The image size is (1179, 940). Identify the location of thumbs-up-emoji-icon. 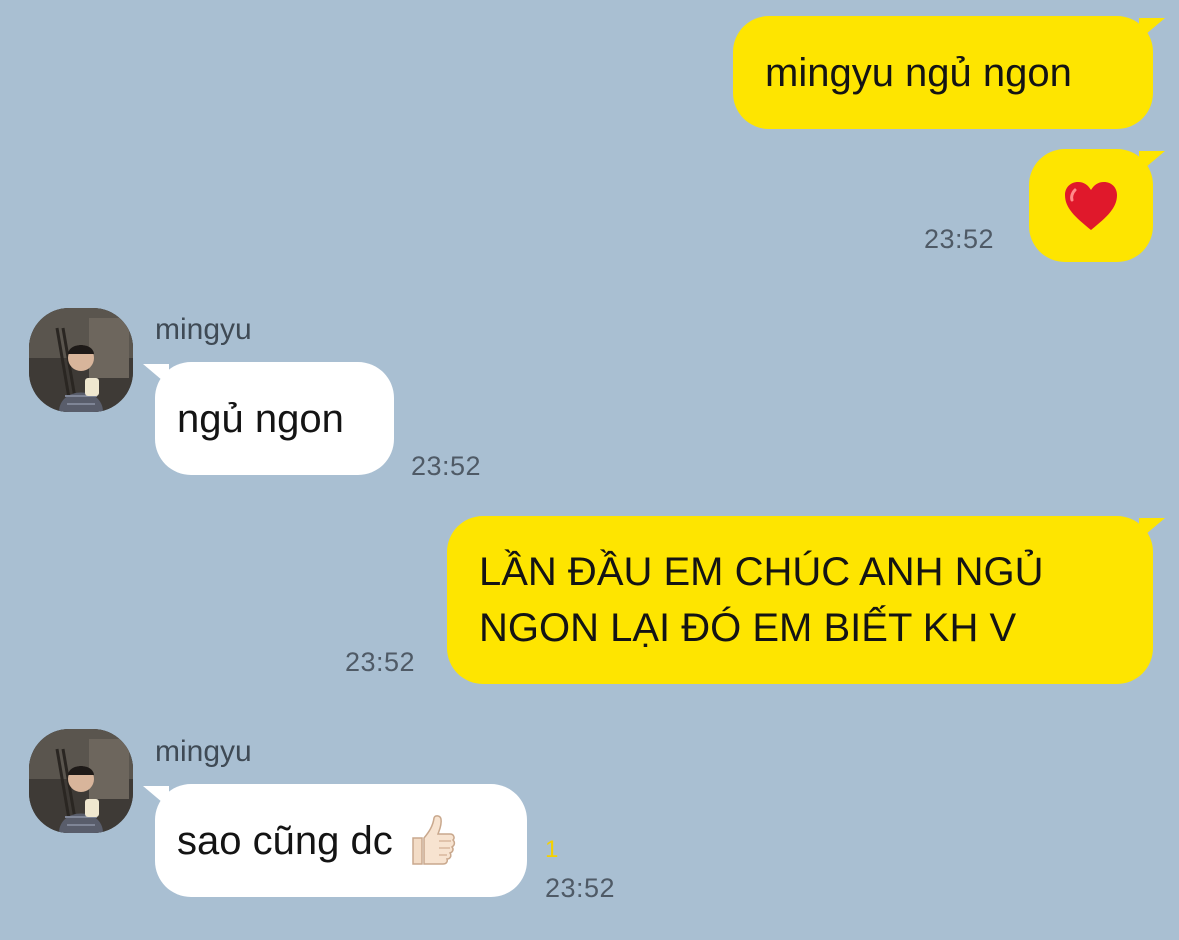
(432, 841).